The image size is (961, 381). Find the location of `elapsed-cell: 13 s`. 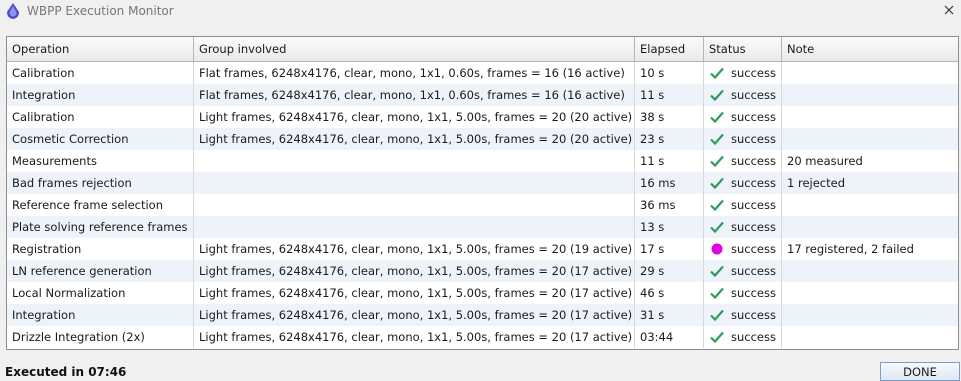

elapsed-cell: 13 s is located at coordinates (669, 227).